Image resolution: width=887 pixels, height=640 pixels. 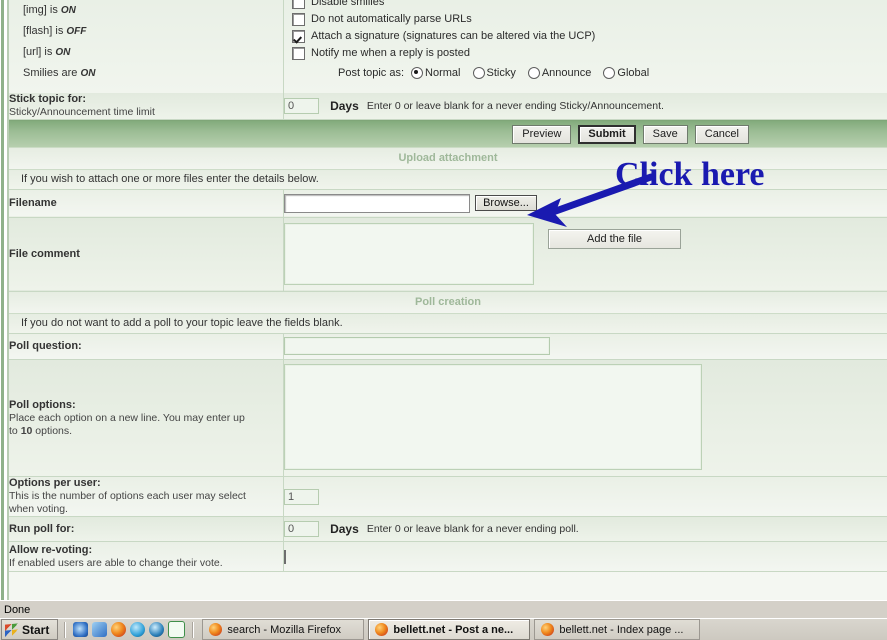 I want to click on radio-global, so click(x=609, y=73).